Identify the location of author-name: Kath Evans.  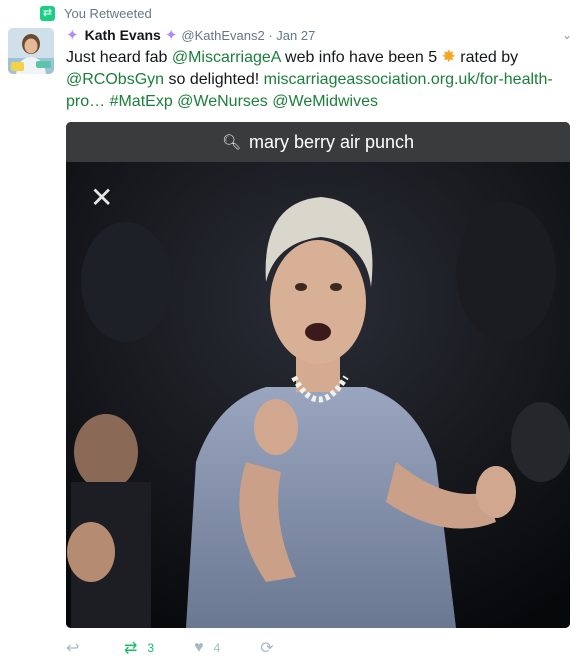
(123, 35).